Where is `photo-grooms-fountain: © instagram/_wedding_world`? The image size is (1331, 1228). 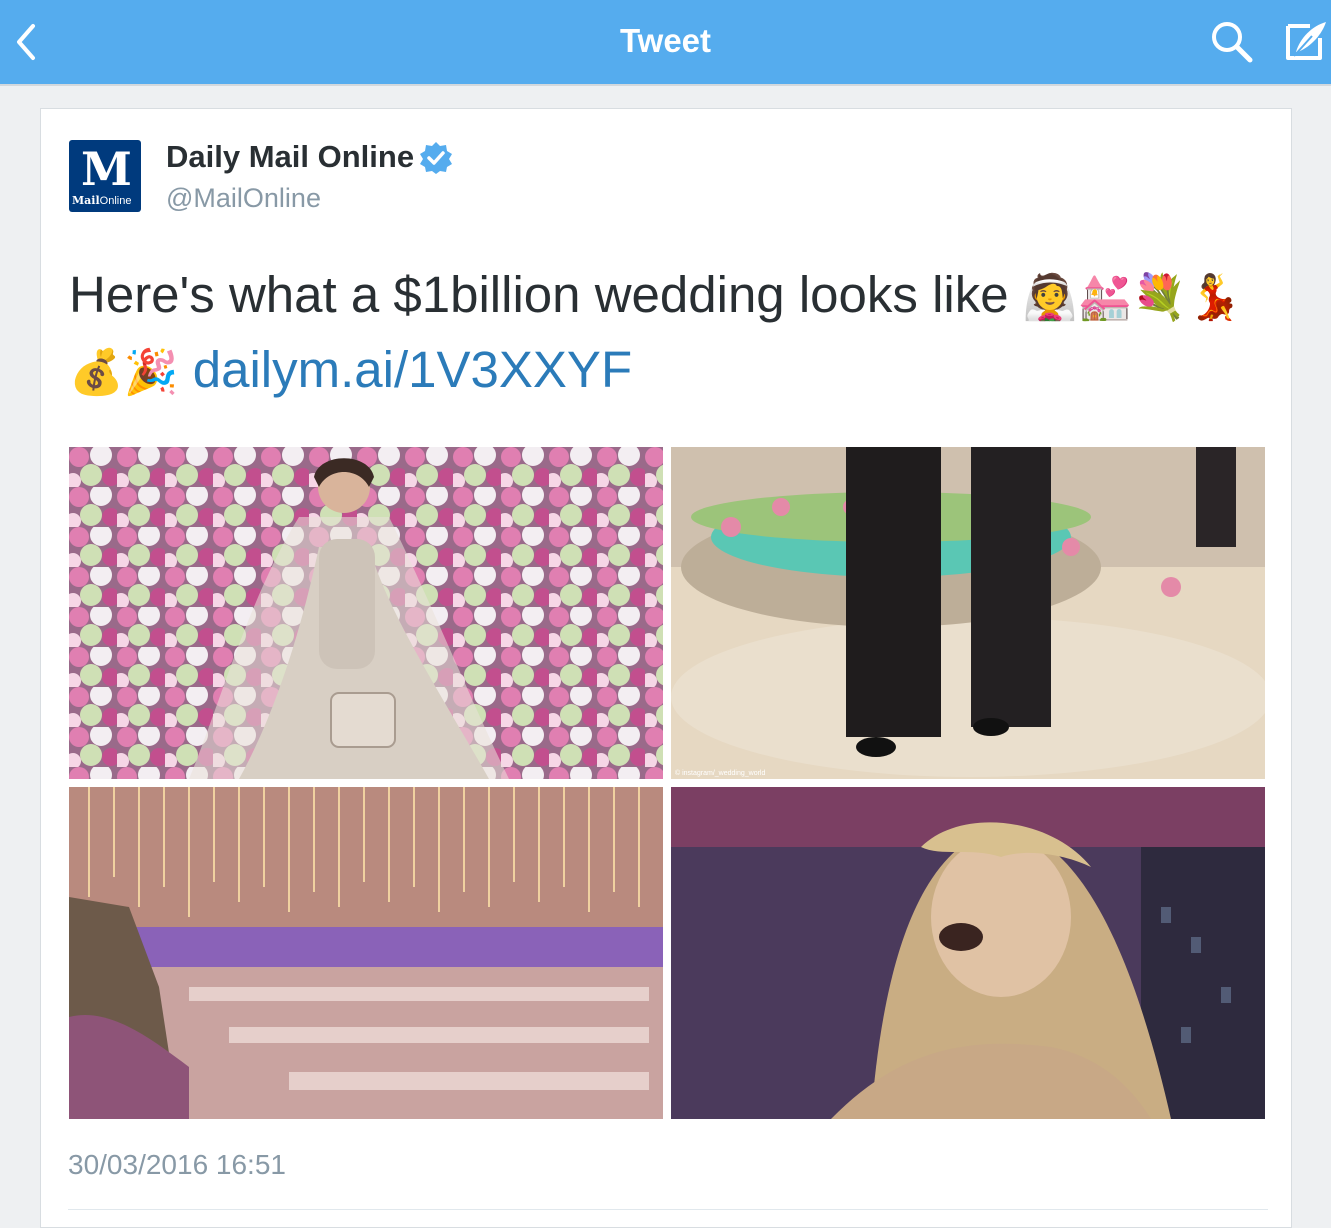 photo-grooms-fountain: © instagram/_wedding_world is located at coordinates (968, 613).